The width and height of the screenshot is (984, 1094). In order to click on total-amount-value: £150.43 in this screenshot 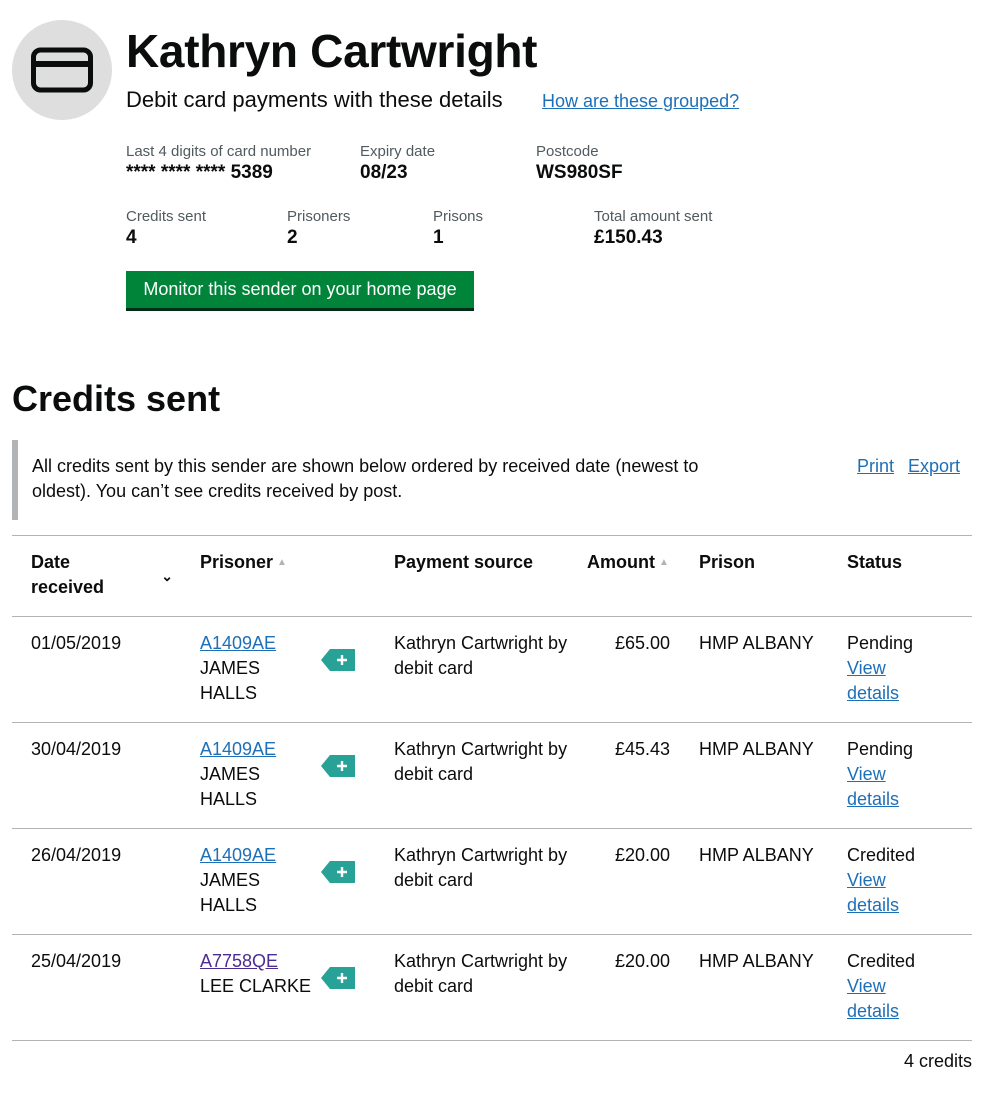, I will do `click(628, 237)`.